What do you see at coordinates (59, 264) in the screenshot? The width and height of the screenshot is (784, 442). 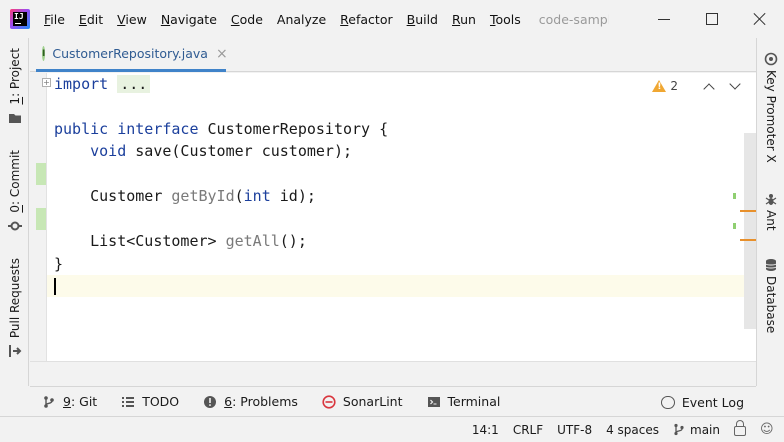 I see `code-line-9: }` at bounding box center [59, 264].